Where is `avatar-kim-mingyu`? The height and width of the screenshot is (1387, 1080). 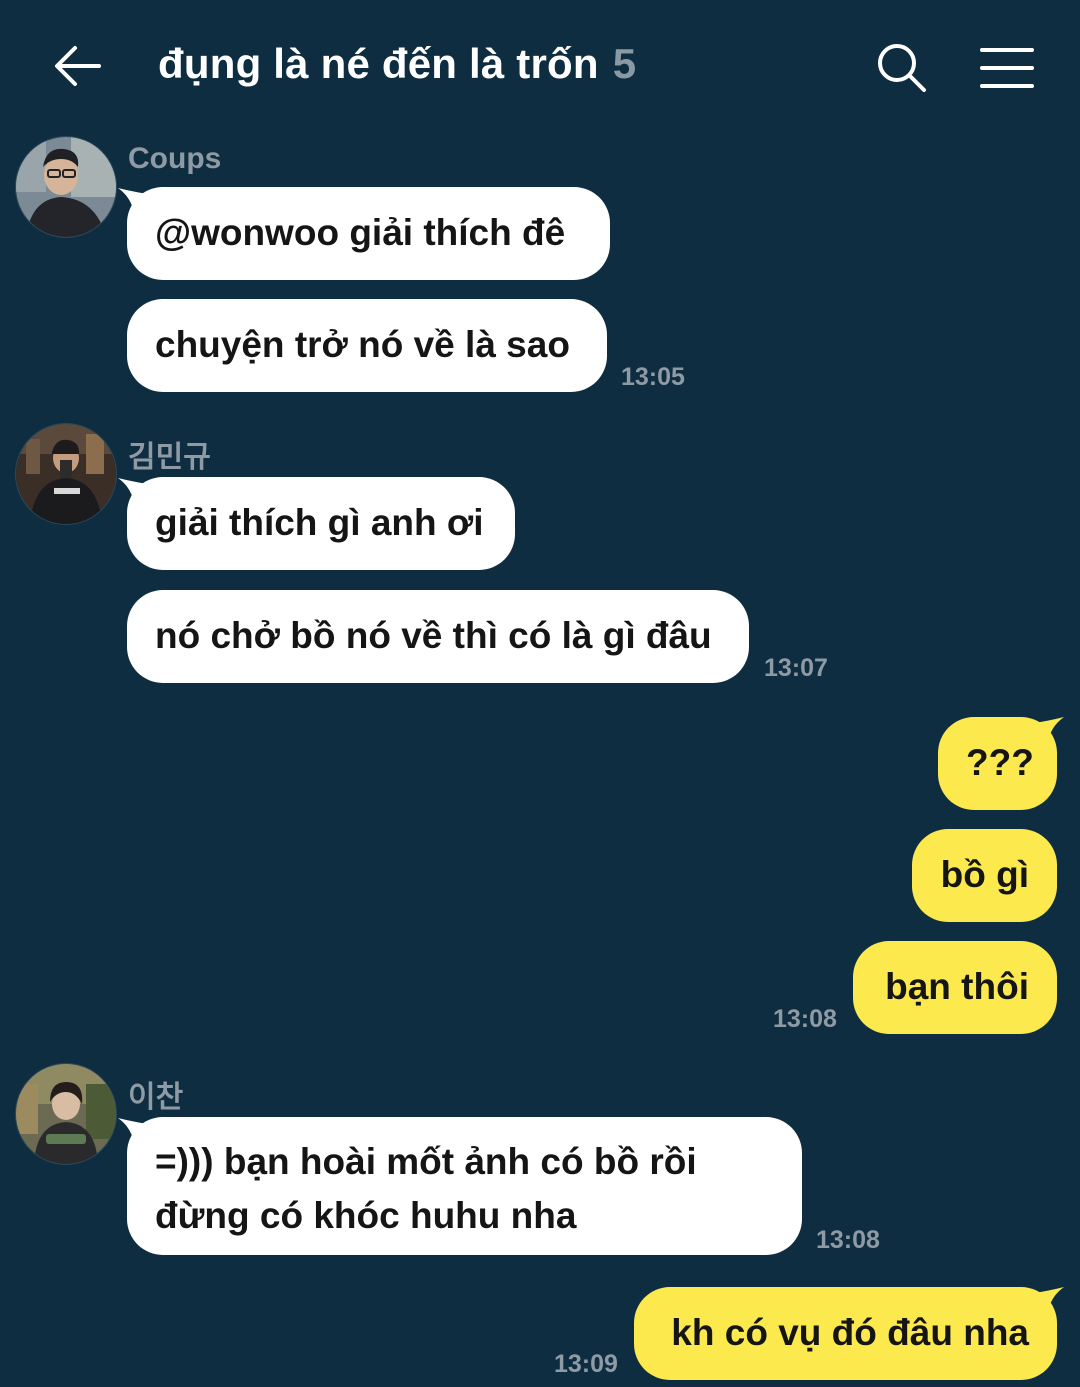 avatar-kim-mingyu is located at coordinates (66, 474).